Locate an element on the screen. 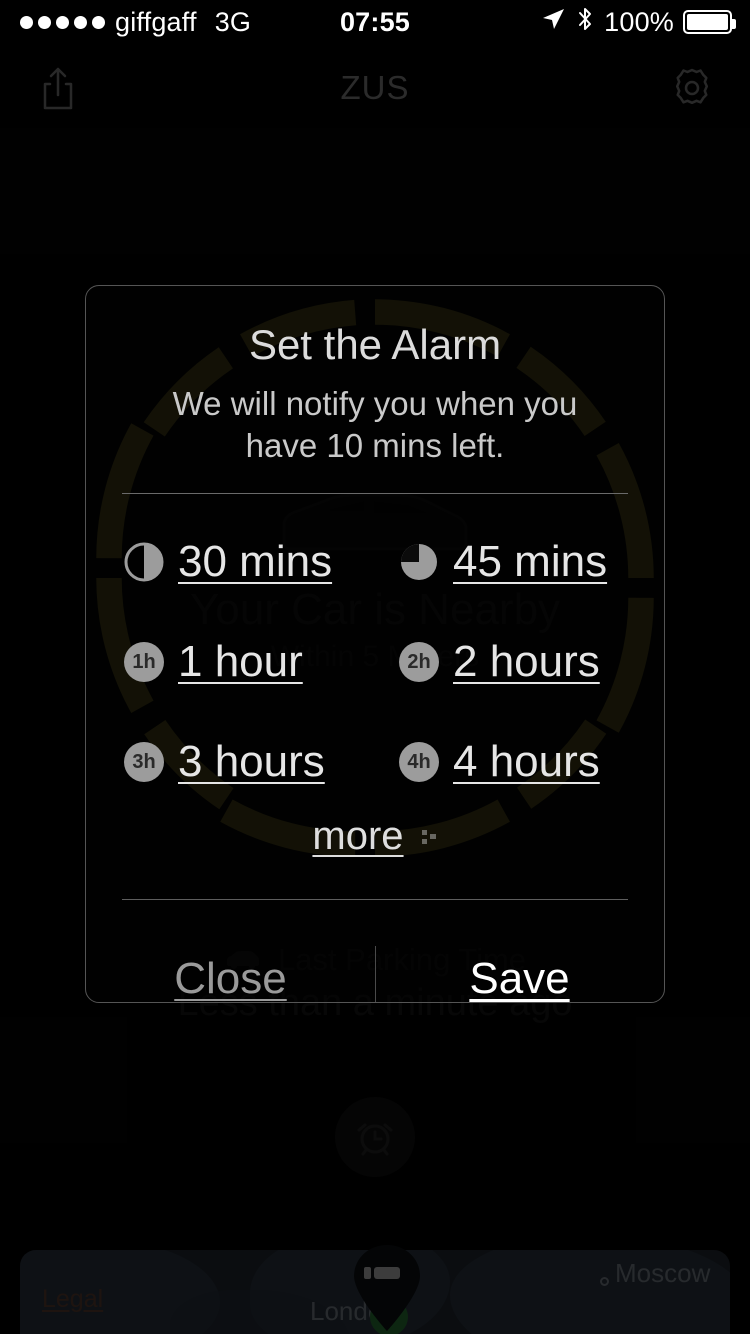 The height and width of the screenshot is (1334, 750). gear-icon is located at coordinates (692, 88).